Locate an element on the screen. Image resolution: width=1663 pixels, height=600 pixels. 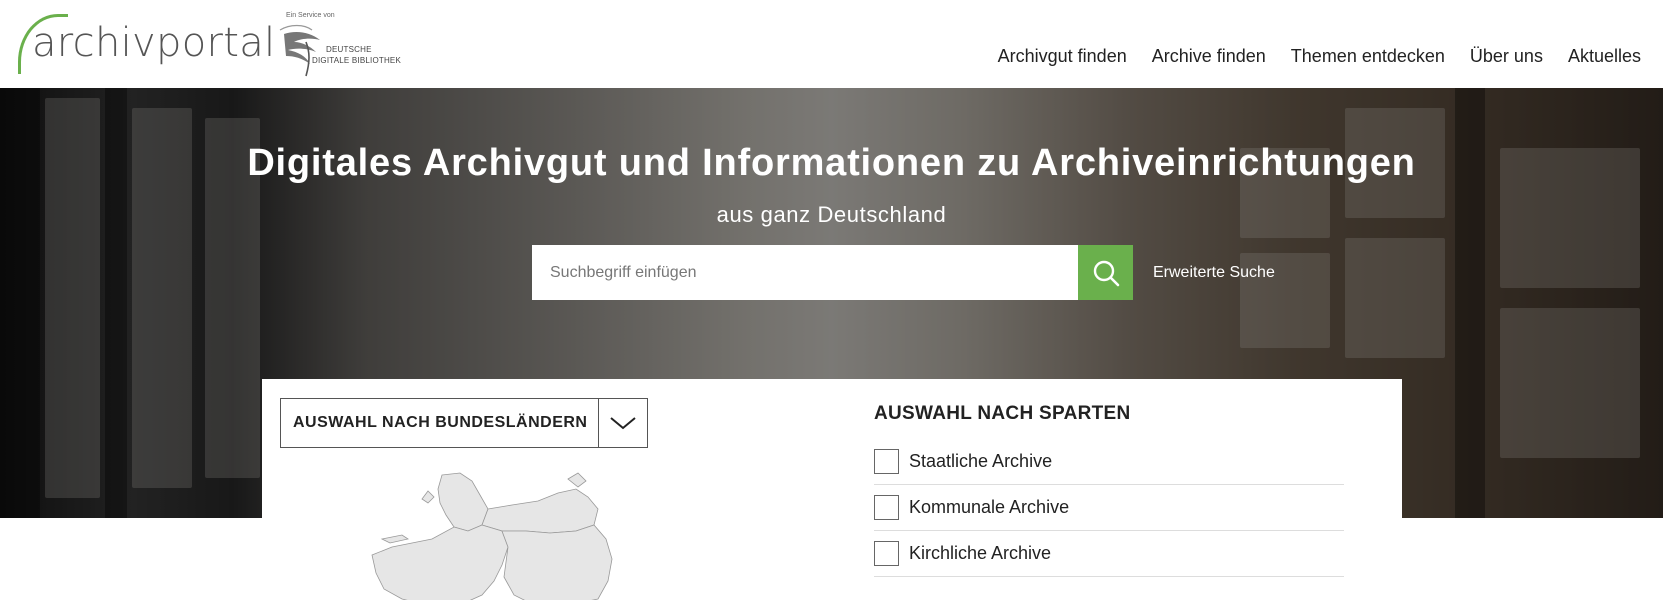
map-region-mecklenburg is located at coordinates (540, 511).